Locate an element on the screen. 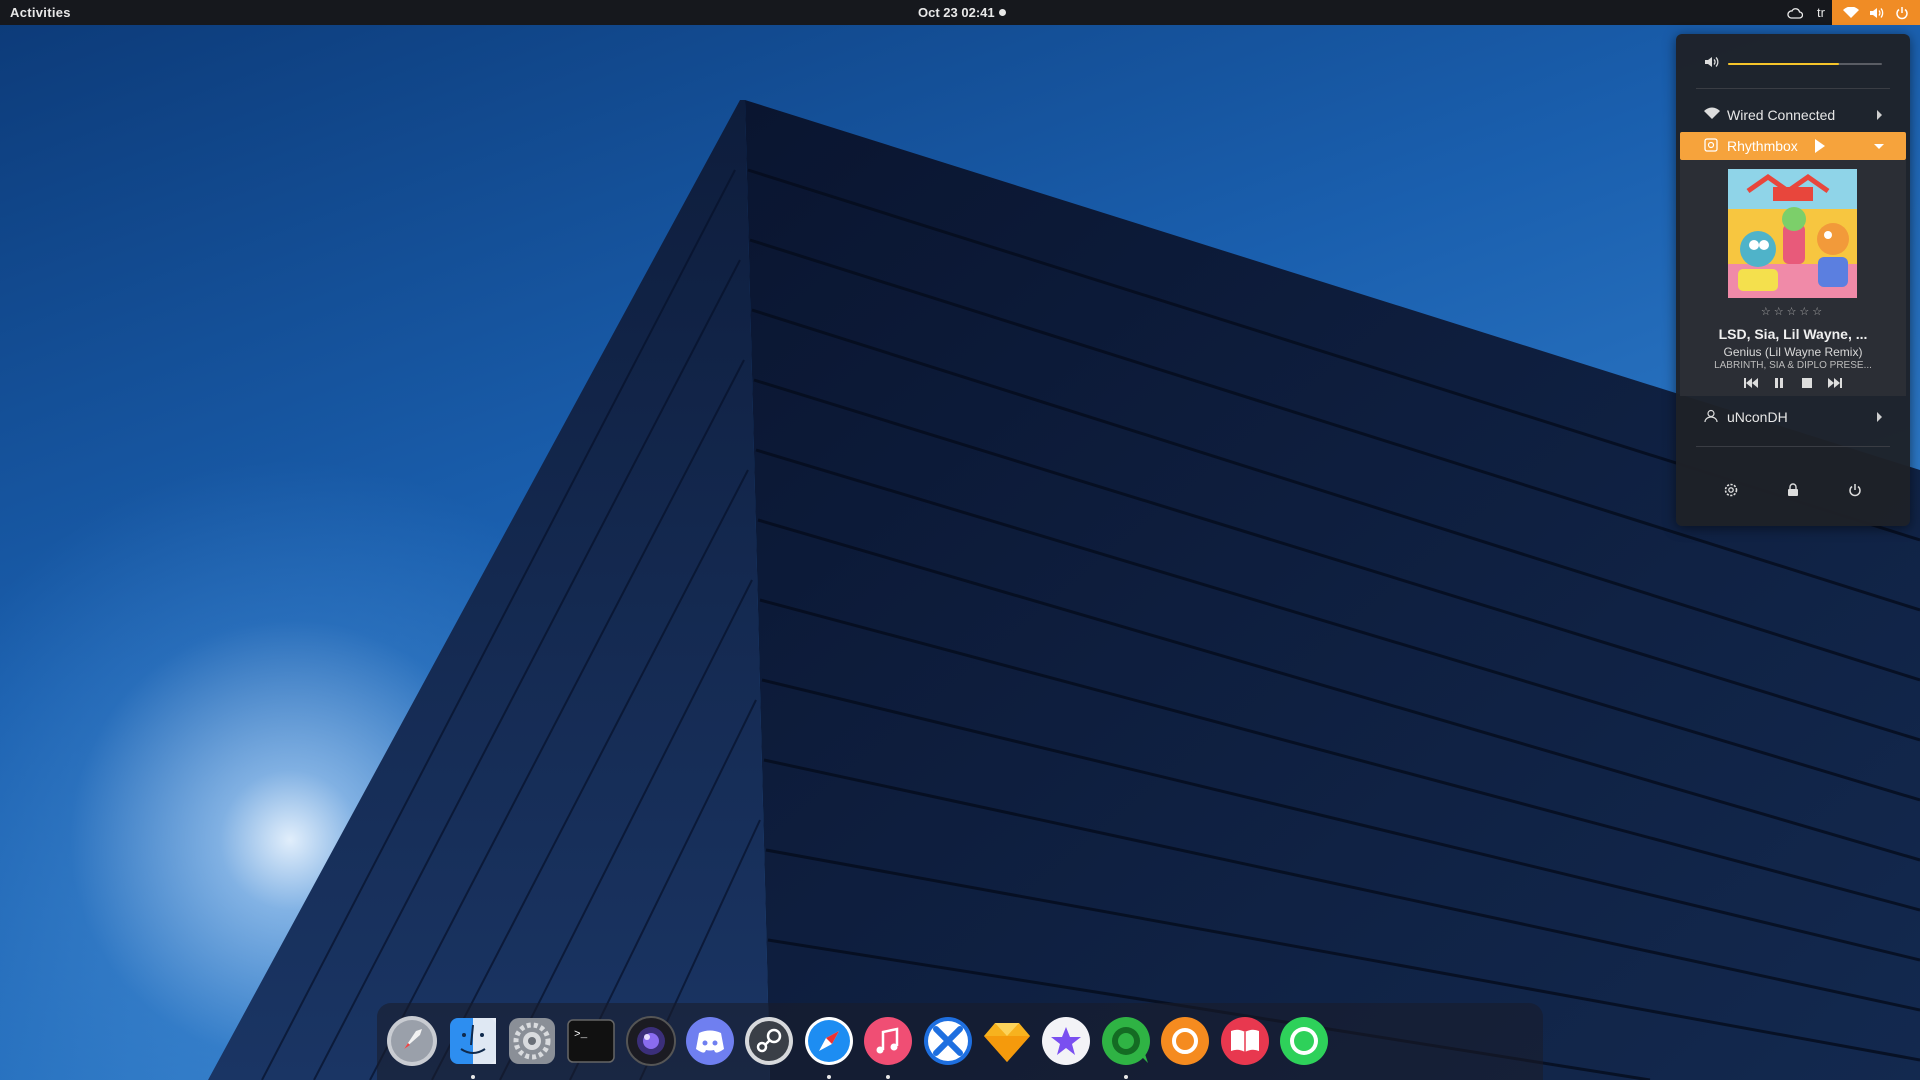 Image resolution: width=1920 pixels, height=1080 pixels. track-title: Genius (Lil Wayne Remix) is located at coordinates (1793, 352).